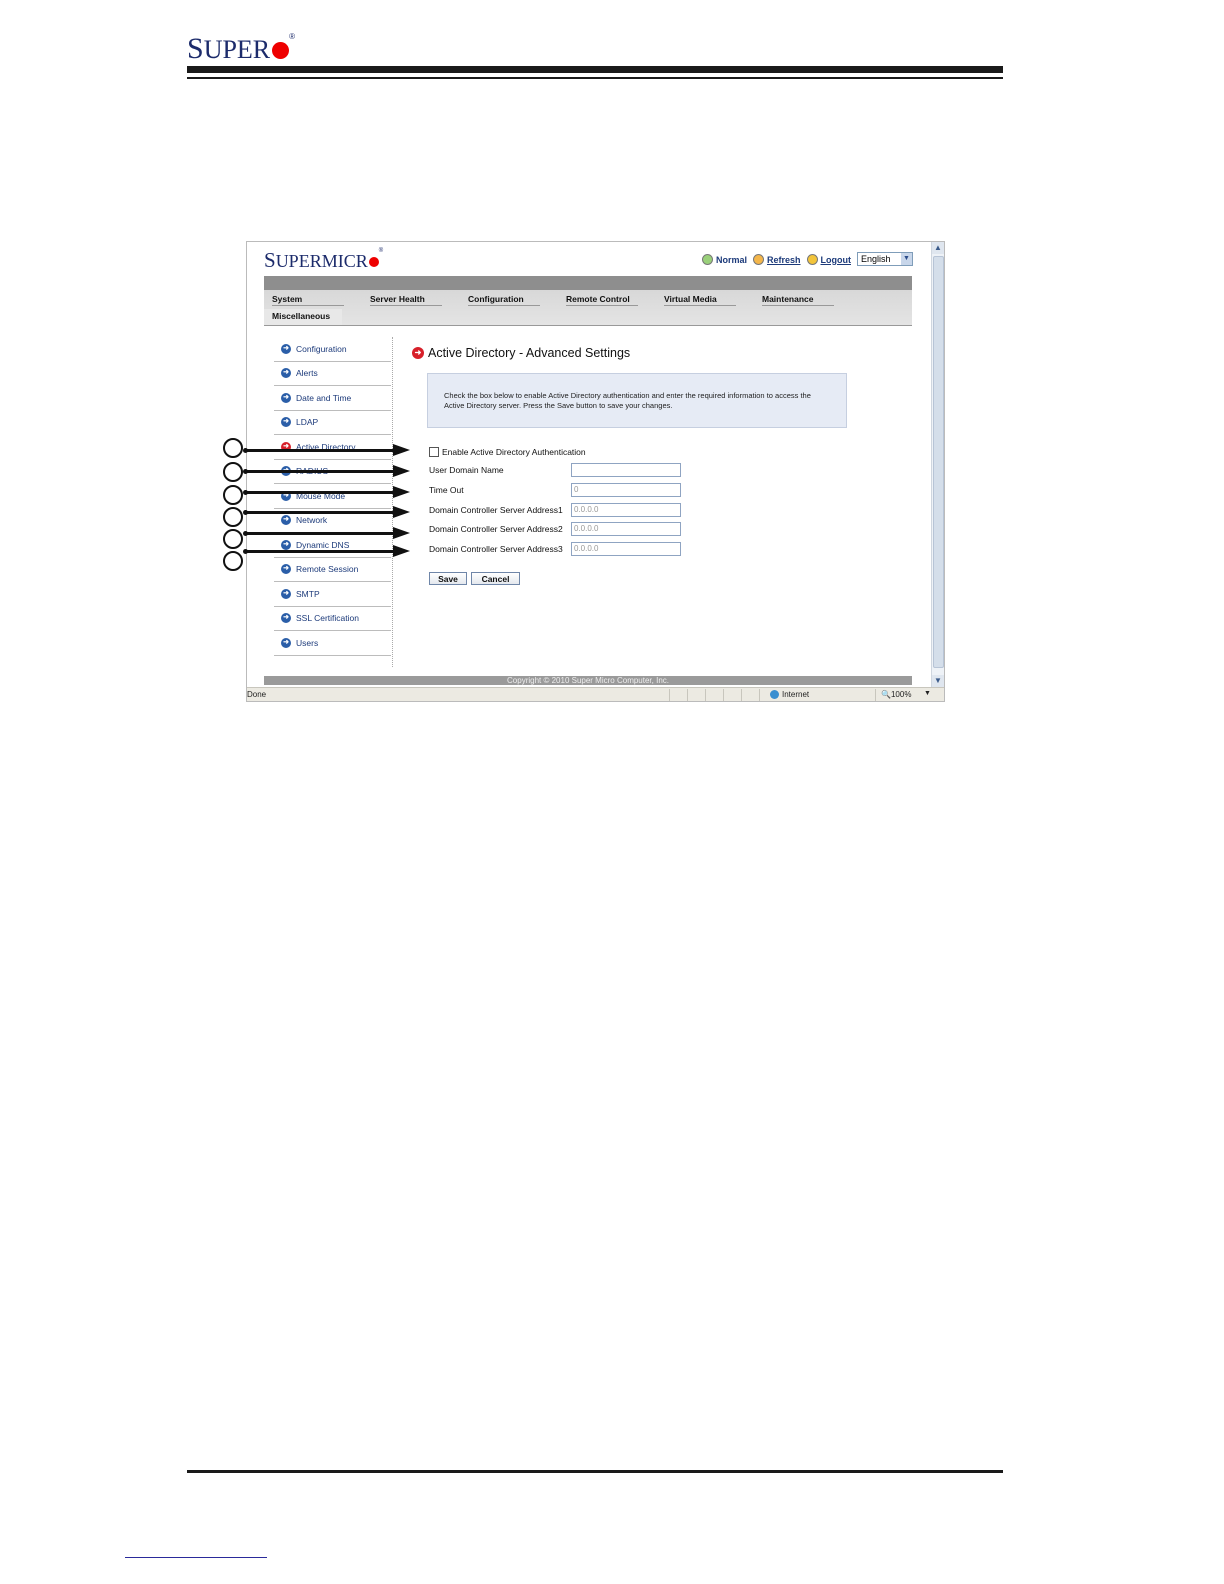 This screenshot has height=1584, width=1224. I want to click on tab-configuration: Configuration, so click(509, 299).